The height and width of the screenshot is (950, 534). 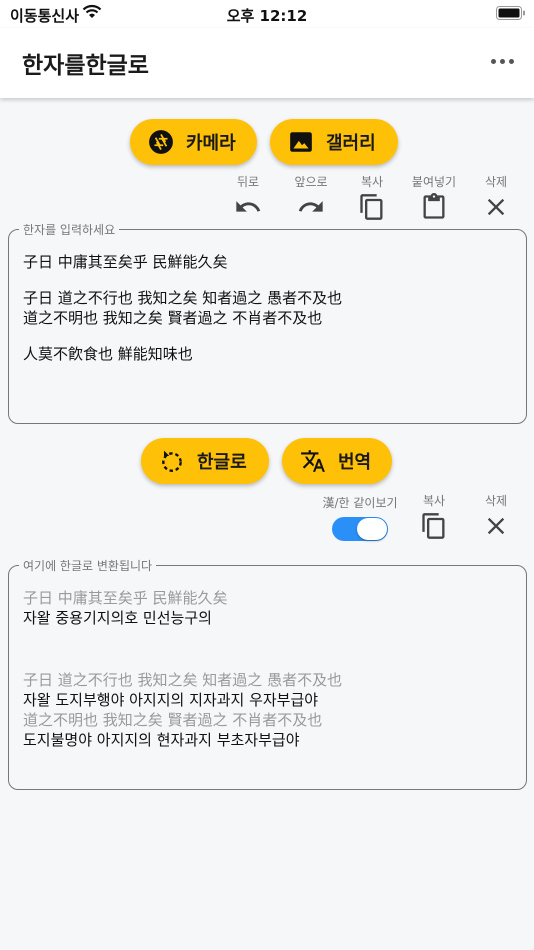 I want to click on clock: 오후 12:12, so click(x=267, y=16).